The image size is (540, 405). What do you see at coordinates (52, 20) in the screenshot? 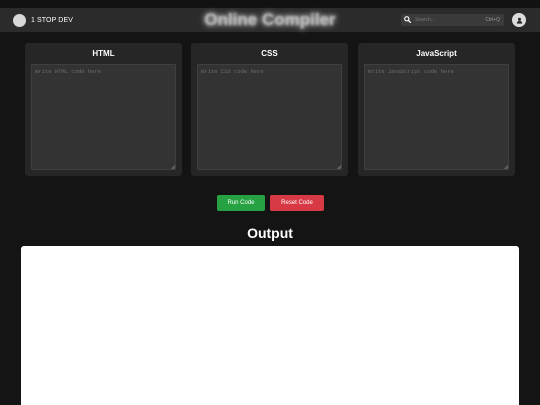
I see `brand-name: 1 STOP DEV` at bounding box center [52, 20].